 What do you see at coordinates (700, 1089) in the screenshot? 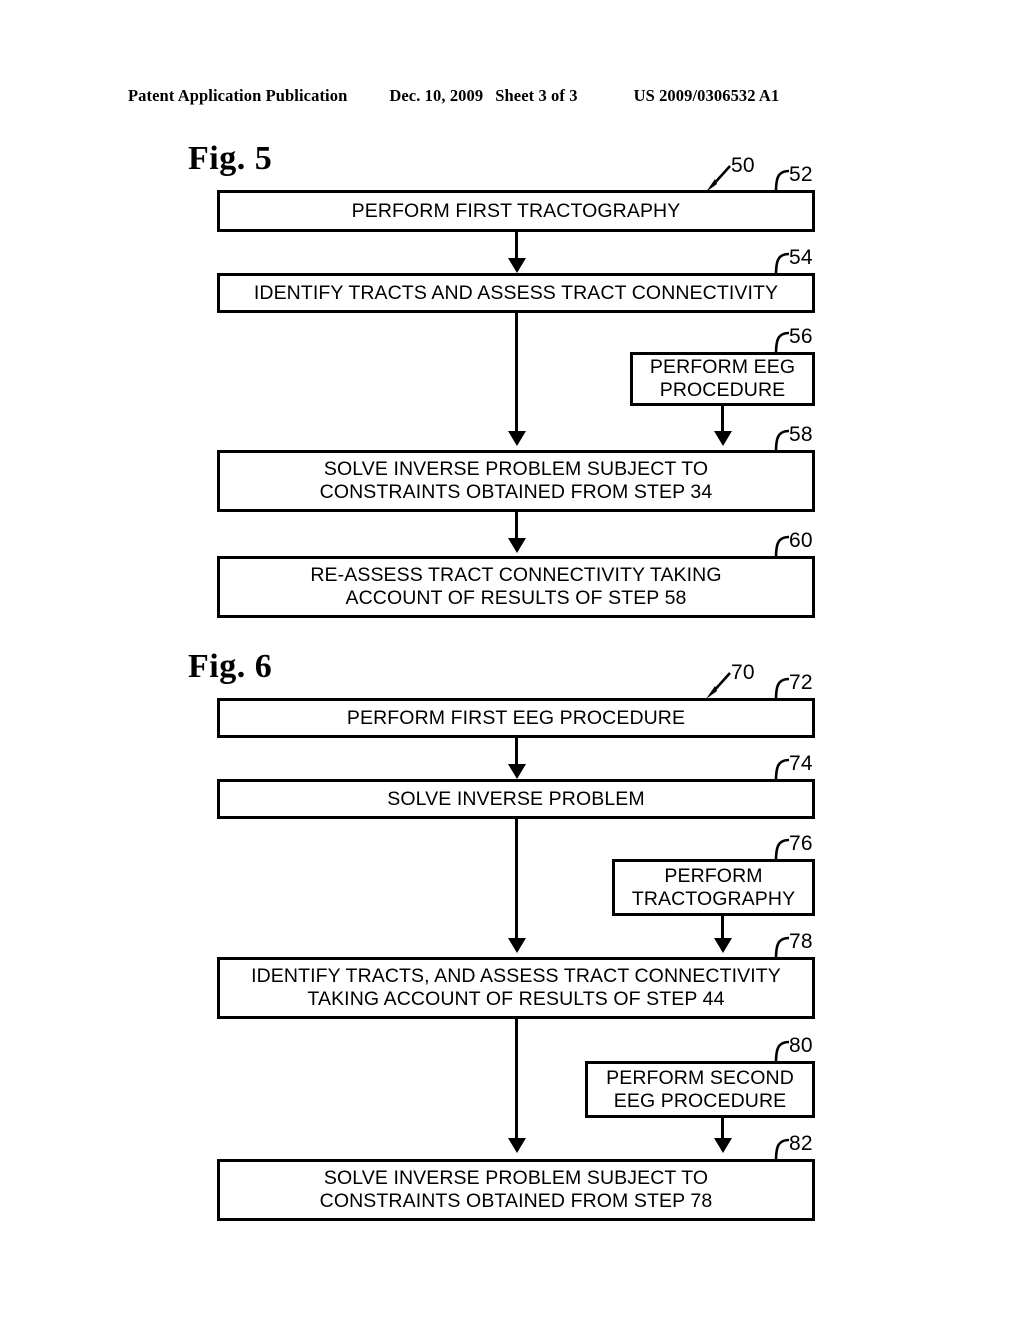
I see `flow-box-80: PERFORM SECOND EEG PROCEDURE` at bounding box center [700, 1089].